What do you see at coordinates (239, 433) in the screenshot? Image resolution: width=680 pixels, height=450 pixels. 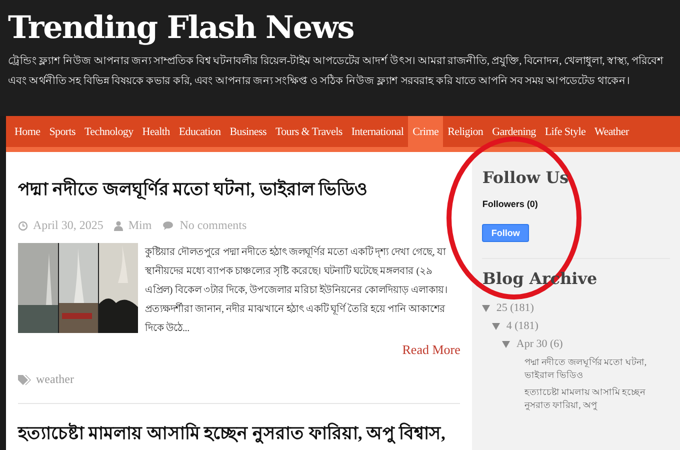 I see `post-title: হত্যাচেষ্টা মামলায় আসামি হচ্ছেন নুসরাত ফারিয়া, অপু বিশ্বাস,` at bounding box center [239, 433].